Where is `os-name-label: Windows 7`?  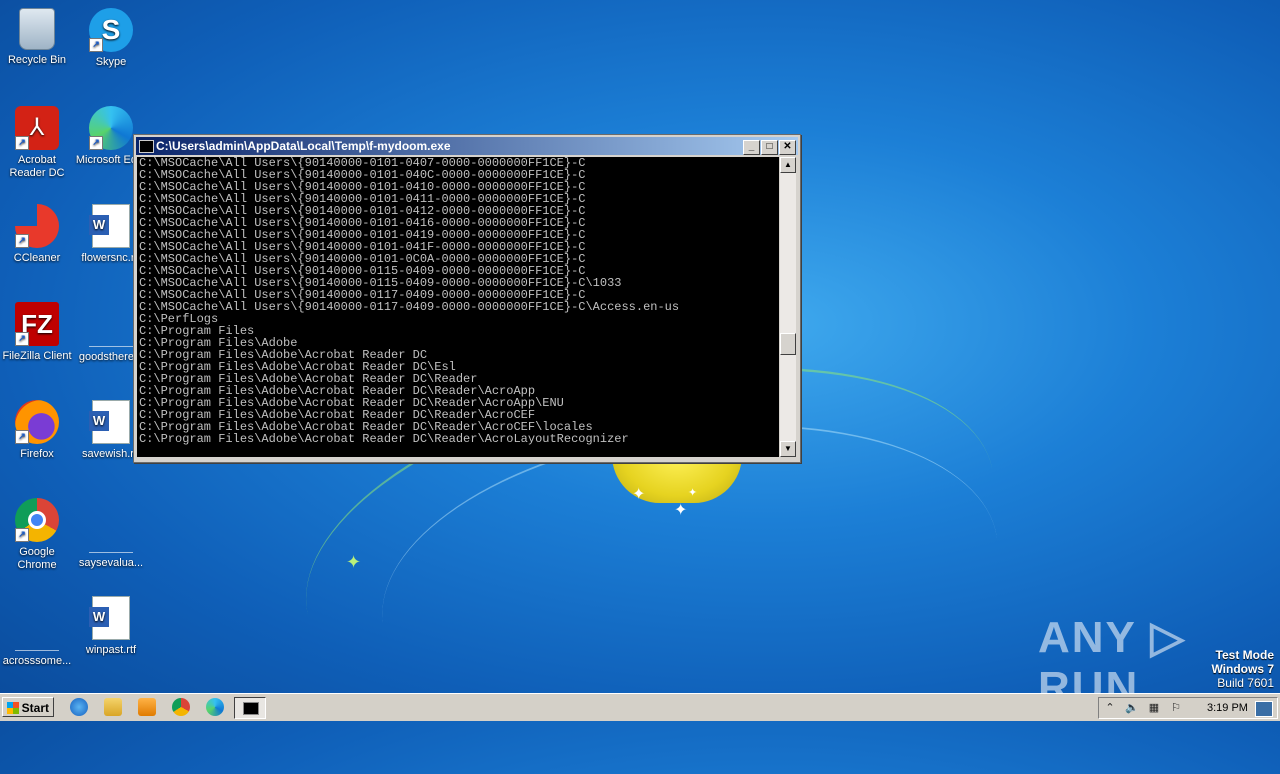 os-name-label: Windows 7 is located at coordinates (1242, 669).